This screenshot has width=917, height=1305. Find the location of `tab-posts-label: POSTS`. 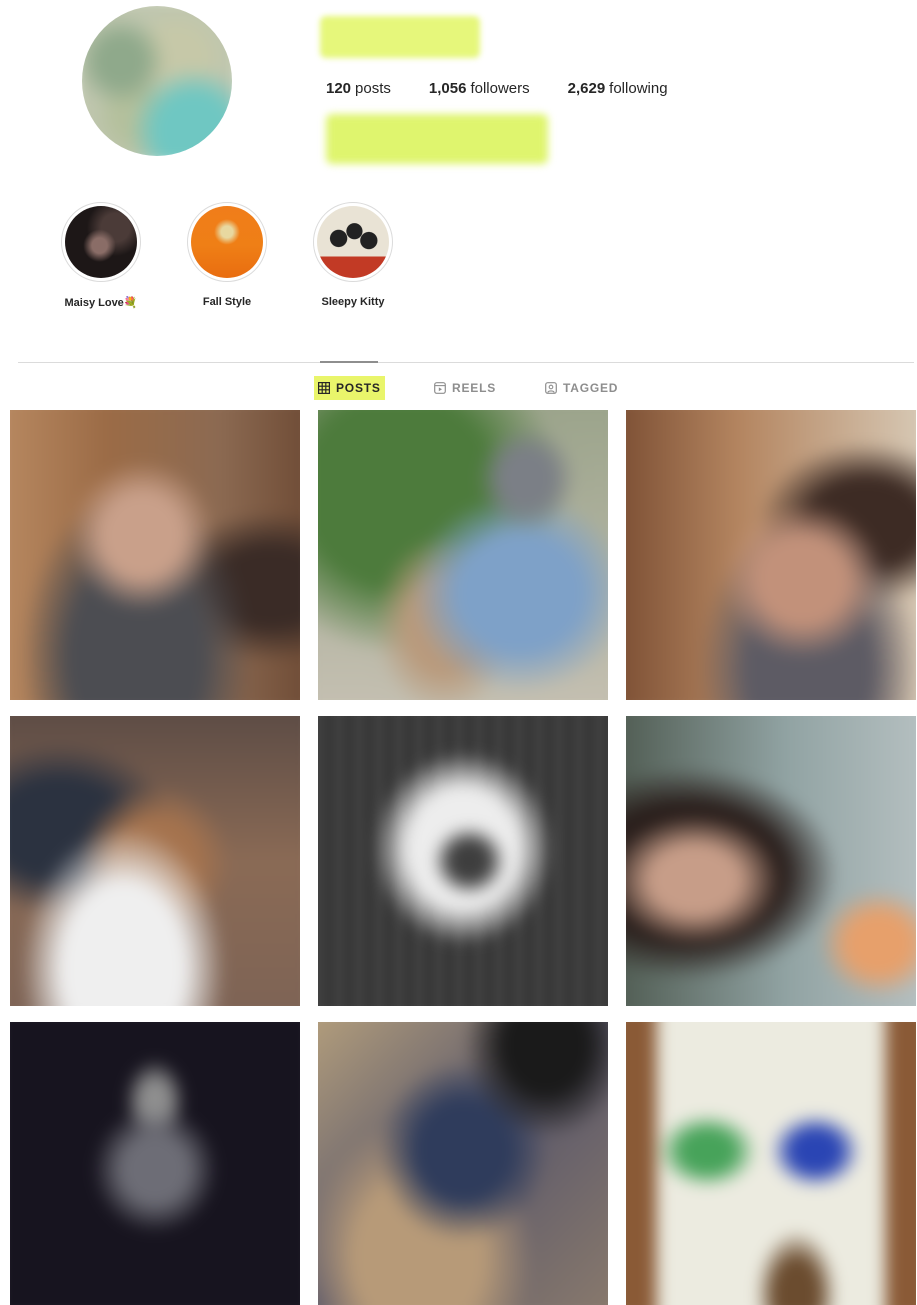

tab-posts-label: POSTS is located at coordinates (358, 388).